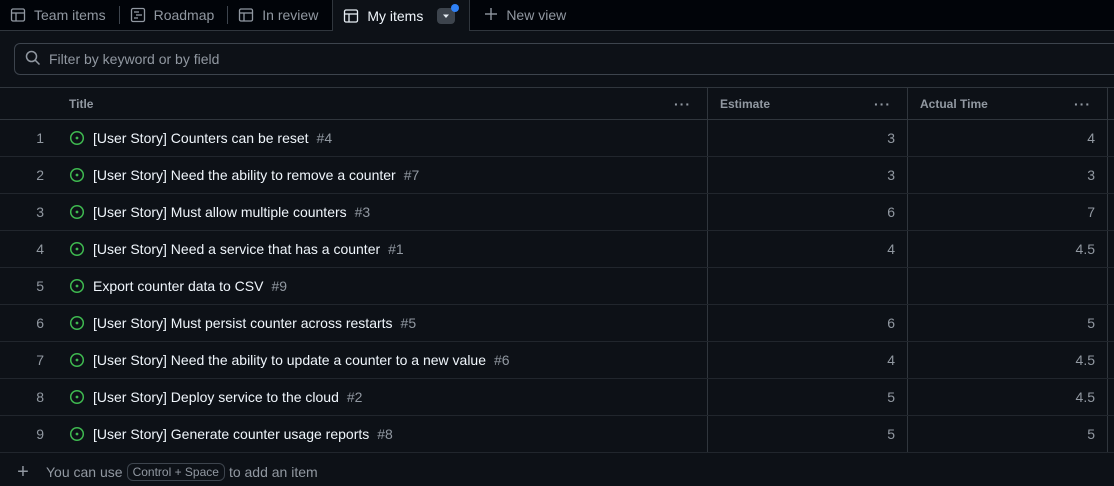  What do you see at coordinates (1008, 175) in the screenshot?
I see `actual-time-cell: 3` at bounding box center [1008, 175].